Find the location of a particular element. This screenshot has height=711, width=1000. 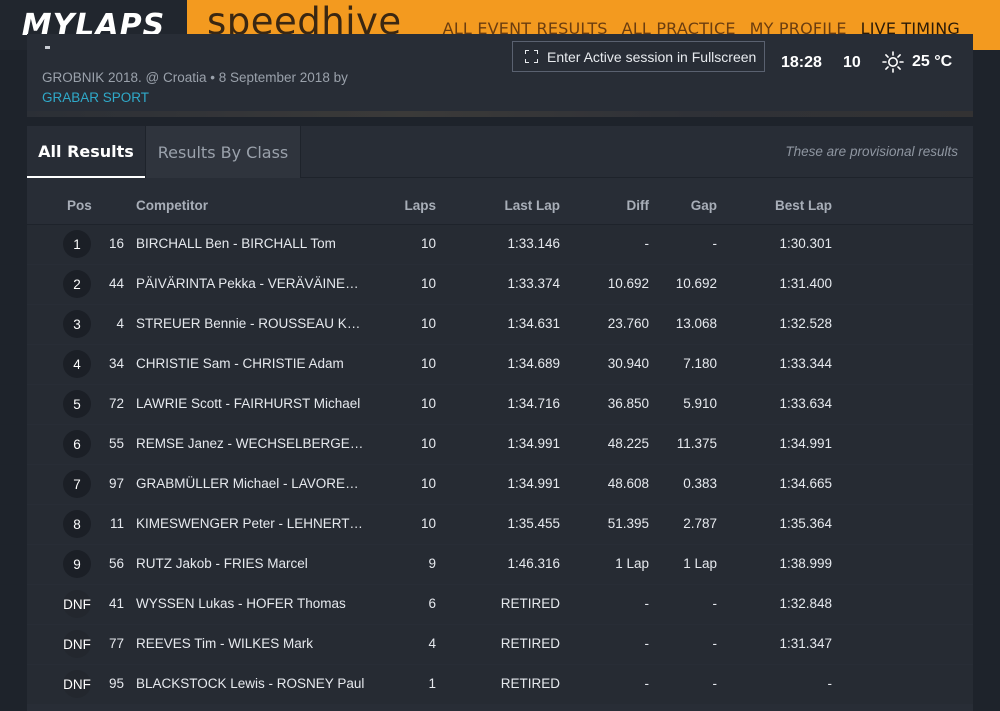

tab-all-results: All Results is located at coordinates (86, 152).